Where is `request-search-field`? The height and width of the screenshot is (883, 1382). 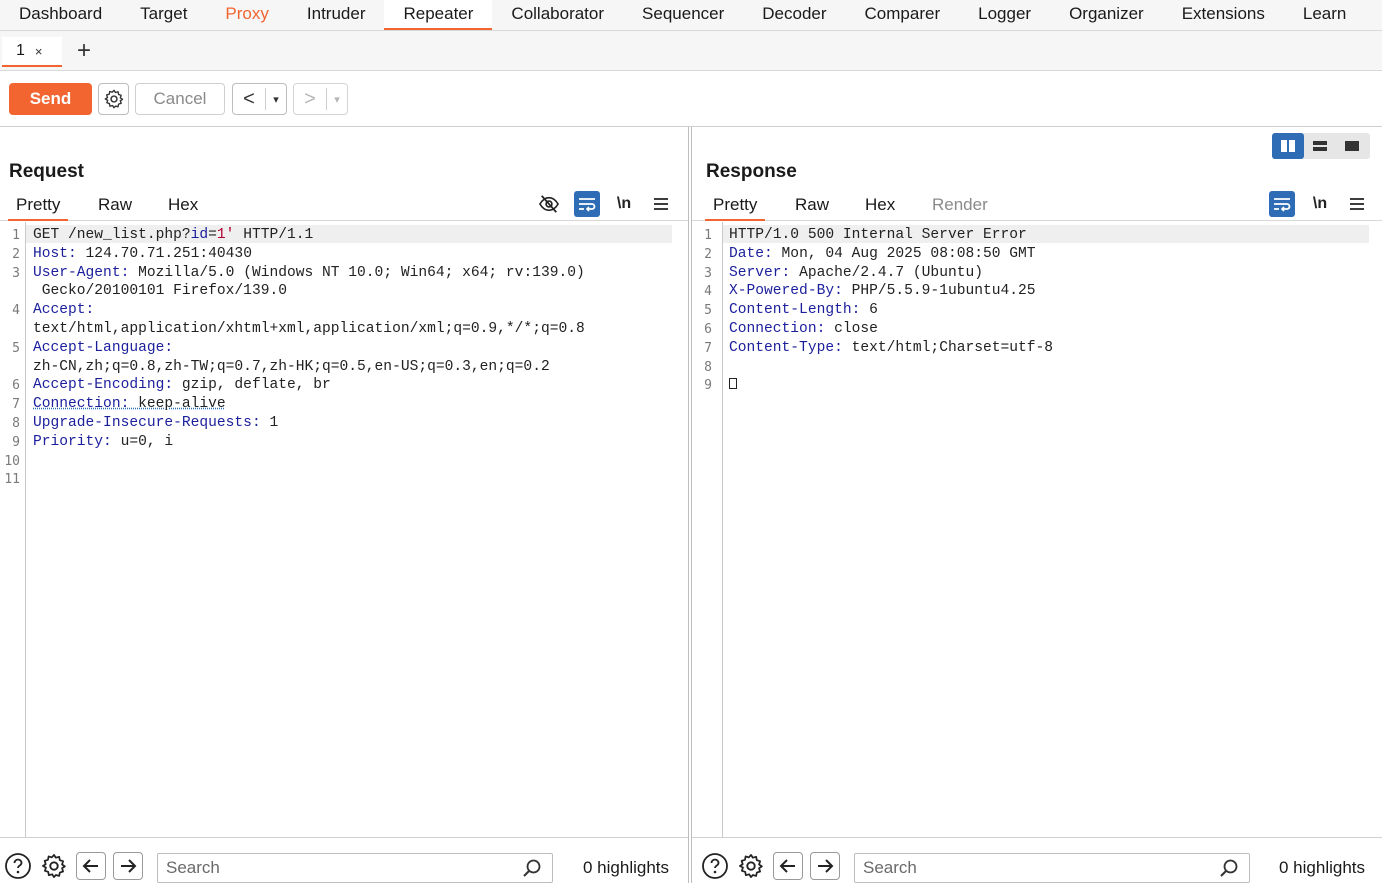 request-search-field is located at coordinates (355, 868).